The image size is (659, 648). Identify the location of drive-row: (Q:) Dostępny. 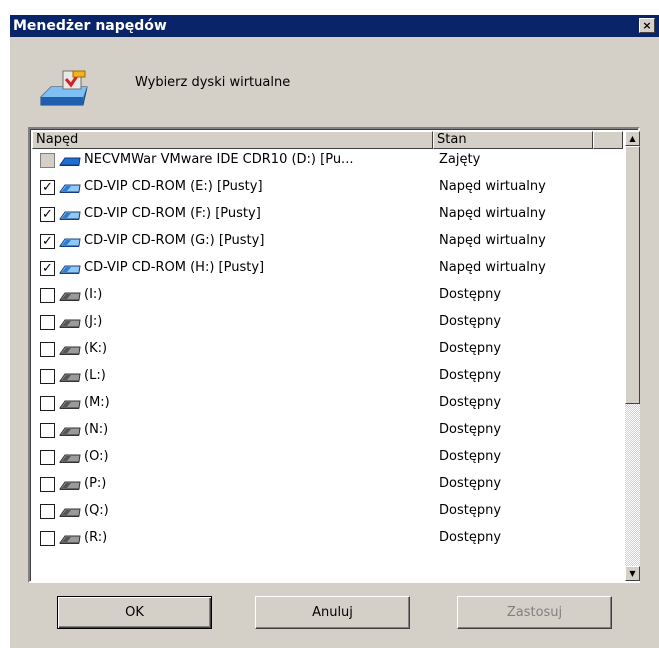
(328, 513).